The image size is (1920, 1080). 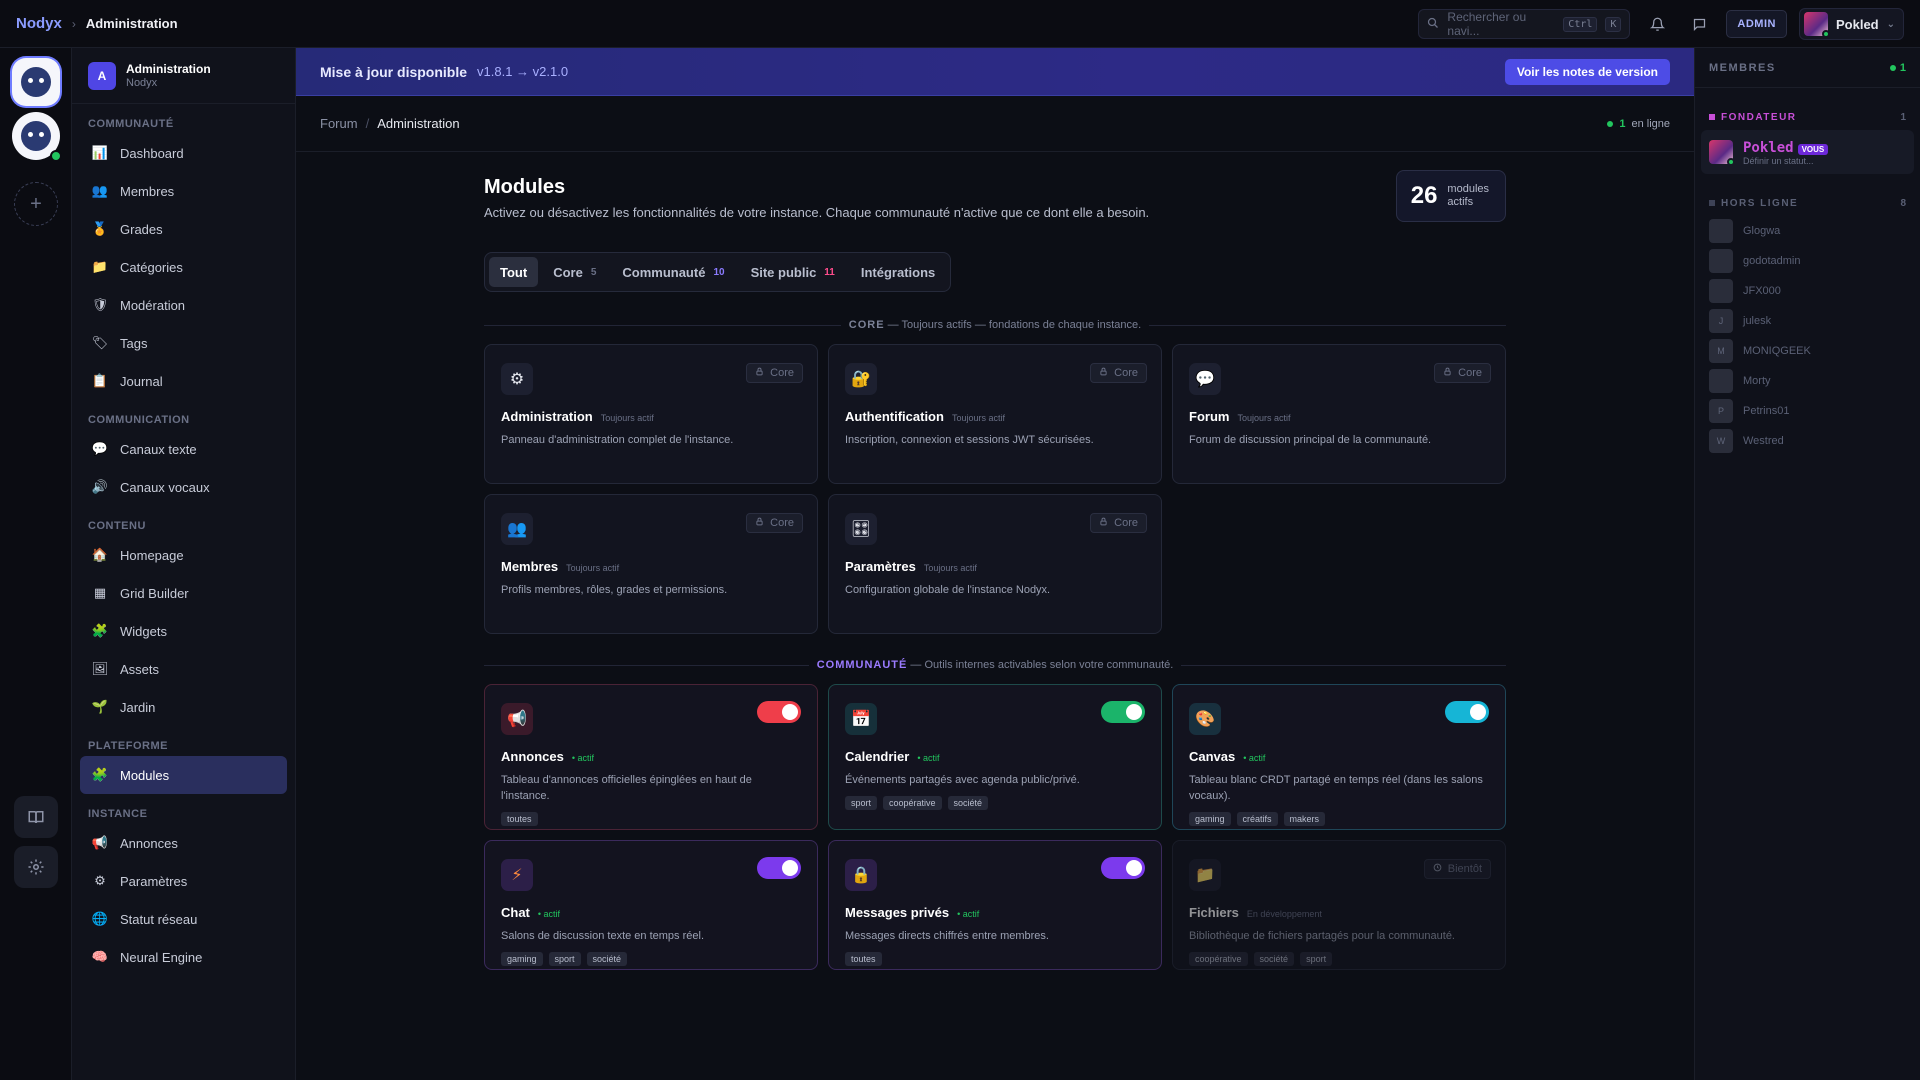 I want to click on sidebar-item-label: Canaux vocaux, so click(x=165, y=487).